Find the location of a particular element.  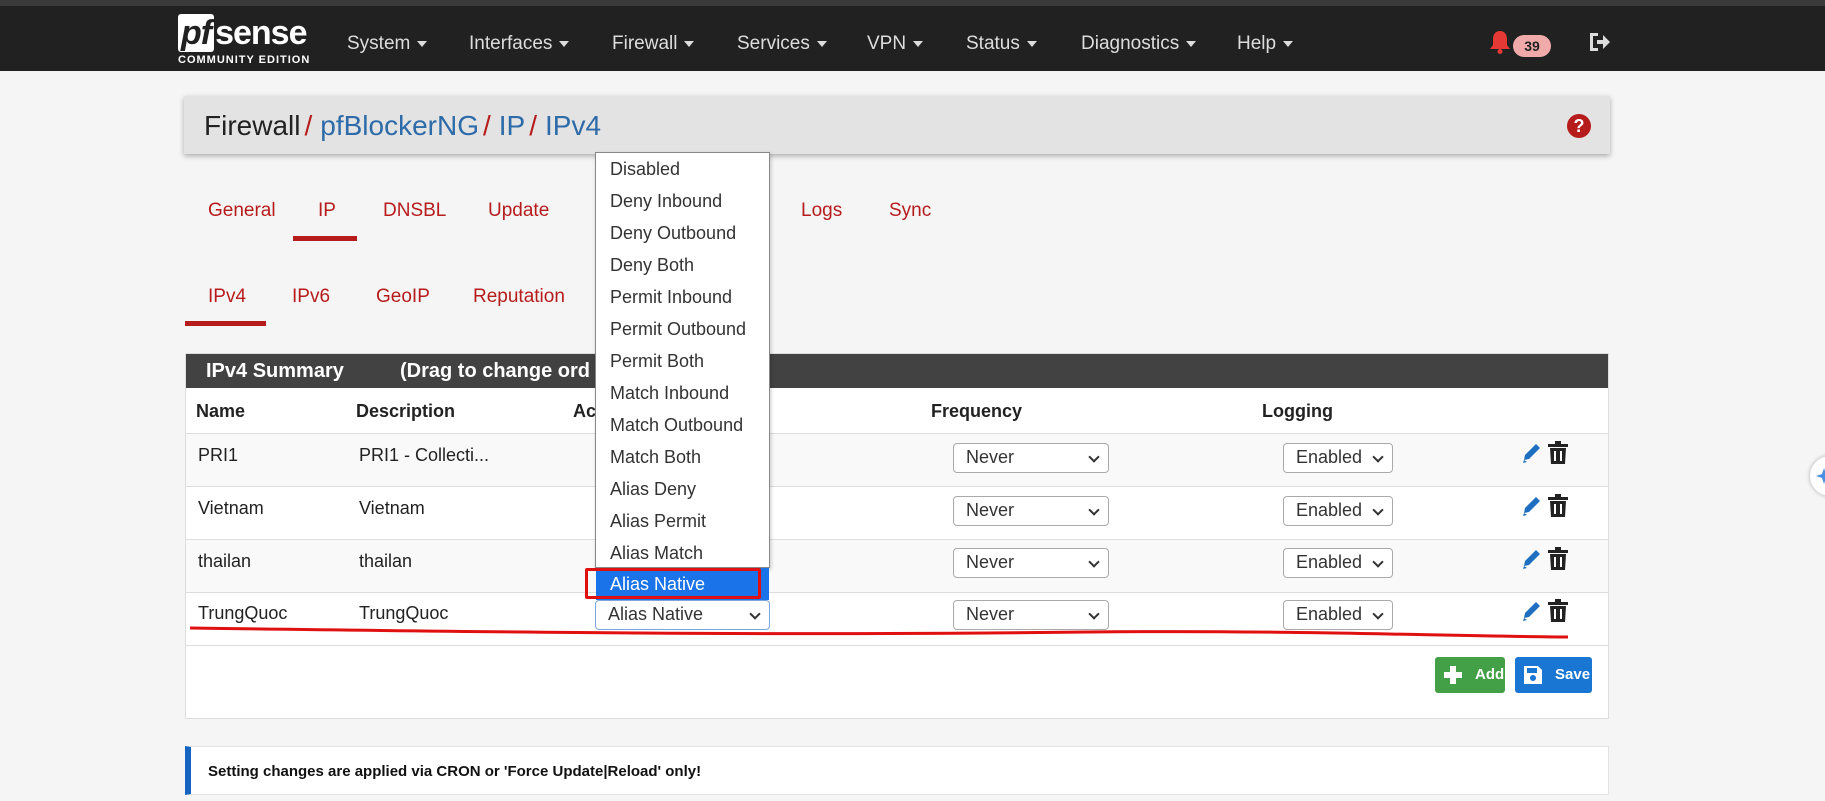

tab-general: General is located at coordinates (242, 211).